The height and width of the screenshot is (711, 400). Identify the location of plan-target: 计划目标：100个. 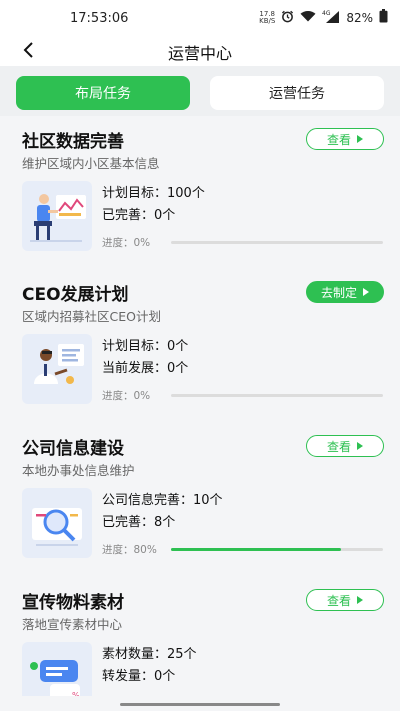
(153, 193).